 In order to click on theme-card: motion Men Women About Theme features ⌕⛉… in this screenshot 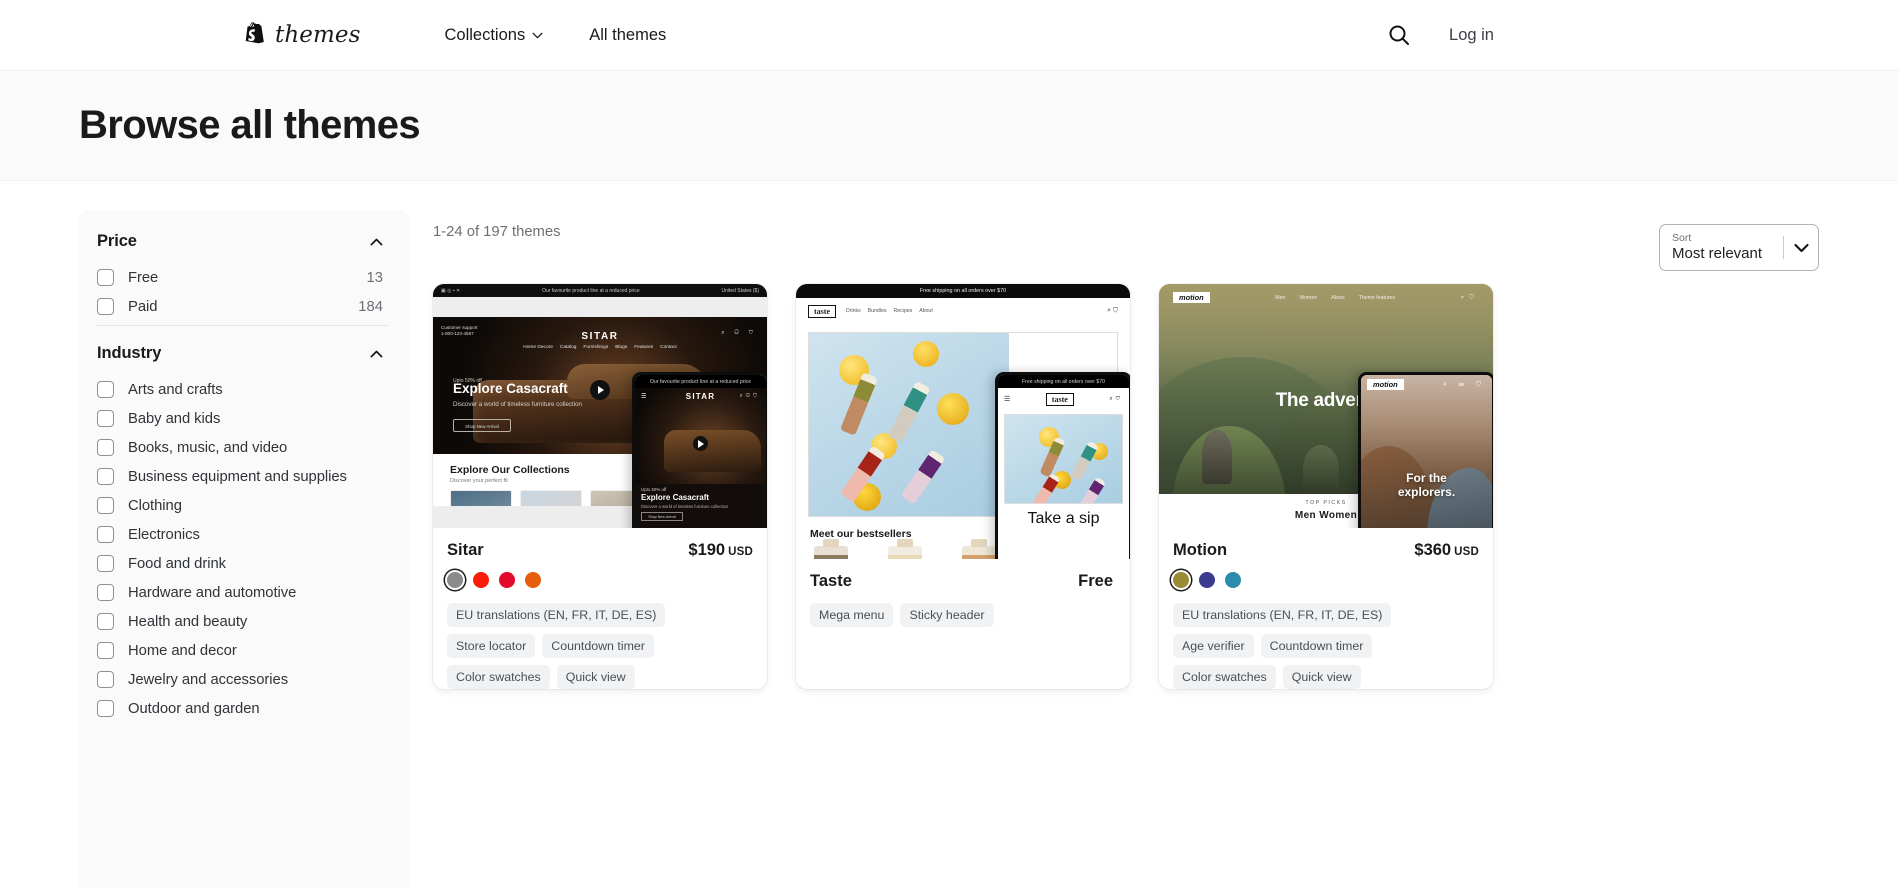, I will do `click(1326, 486)`.